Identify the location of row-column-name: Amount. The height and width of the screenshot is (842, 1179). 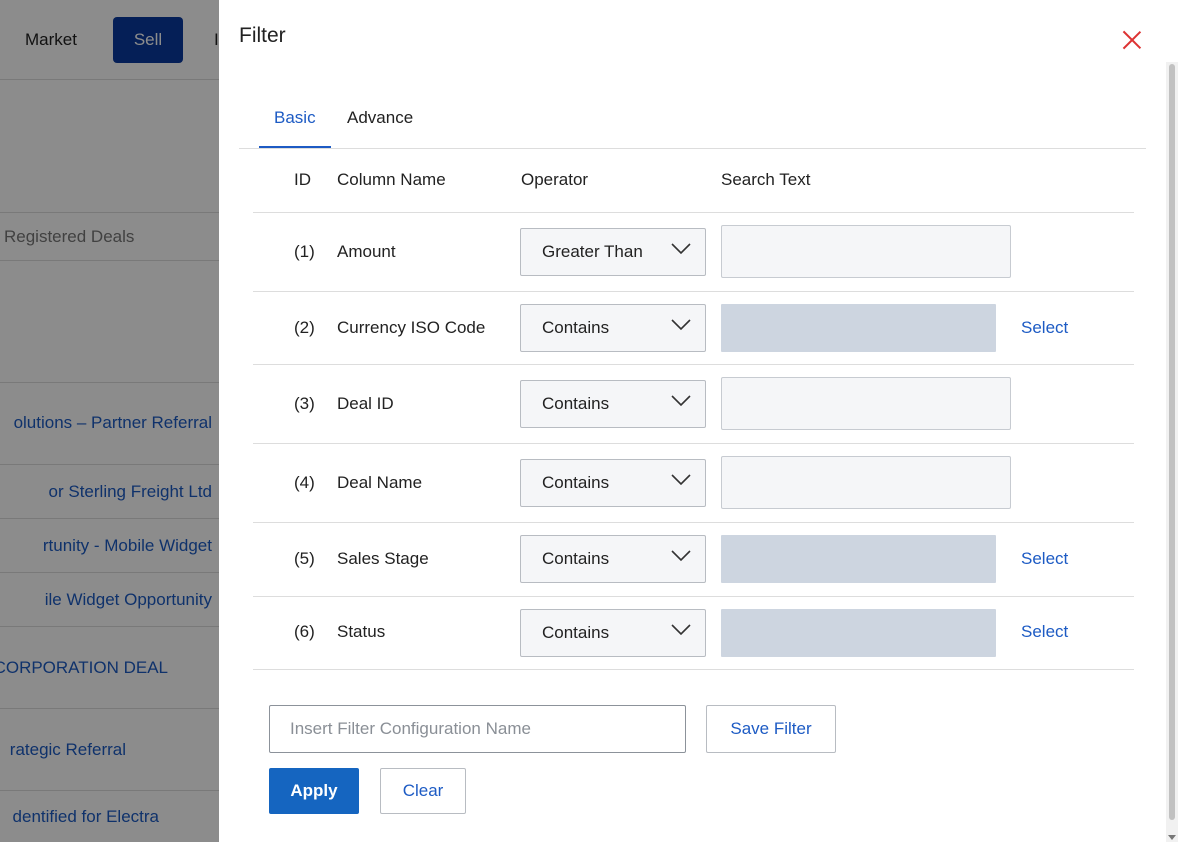
(366, 251).